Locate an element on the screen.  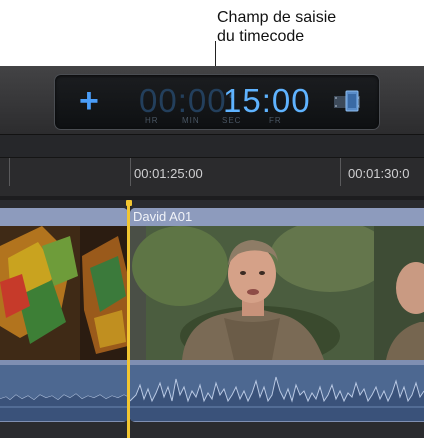
plus-icon: + is located at coordinates (89, 101).